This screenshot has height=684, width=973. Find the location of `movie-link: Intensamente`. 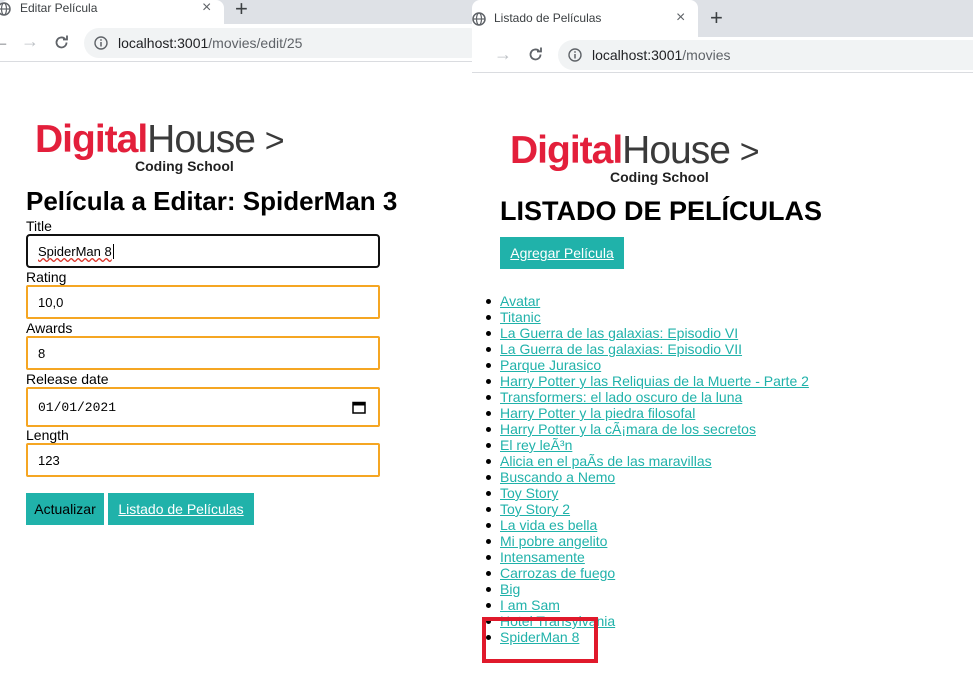

movie-link: Intensamente is located at coordinates (542, 557).